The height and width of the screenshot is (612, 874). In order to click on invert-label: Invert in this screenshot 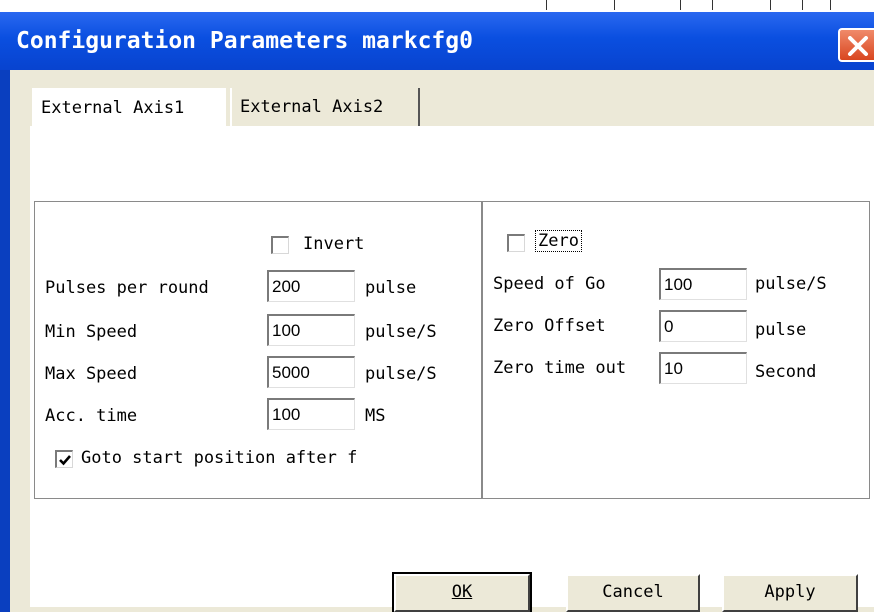, I will do `click(334, 244)`.